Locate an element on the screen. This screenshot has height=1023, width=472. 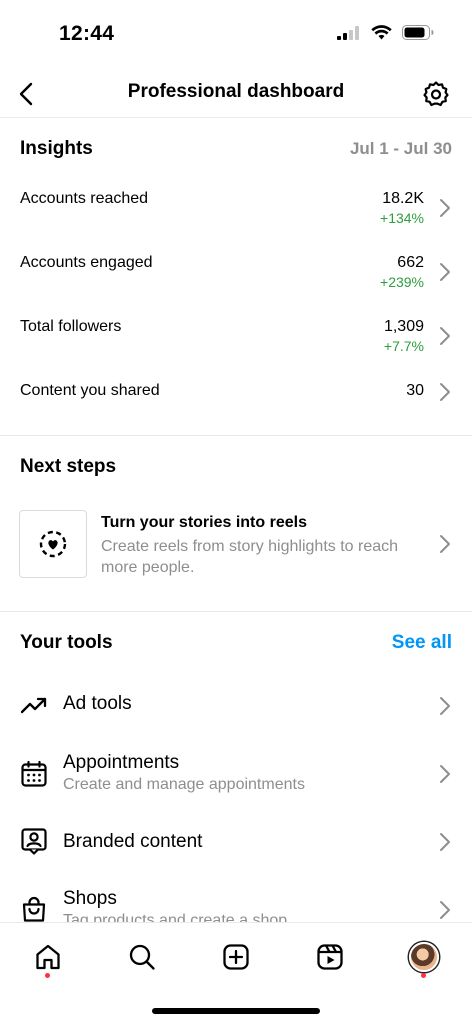
metric-row-accounts-reached: Accounts reached 18.2K +134% is located at coordinates (236, 207).